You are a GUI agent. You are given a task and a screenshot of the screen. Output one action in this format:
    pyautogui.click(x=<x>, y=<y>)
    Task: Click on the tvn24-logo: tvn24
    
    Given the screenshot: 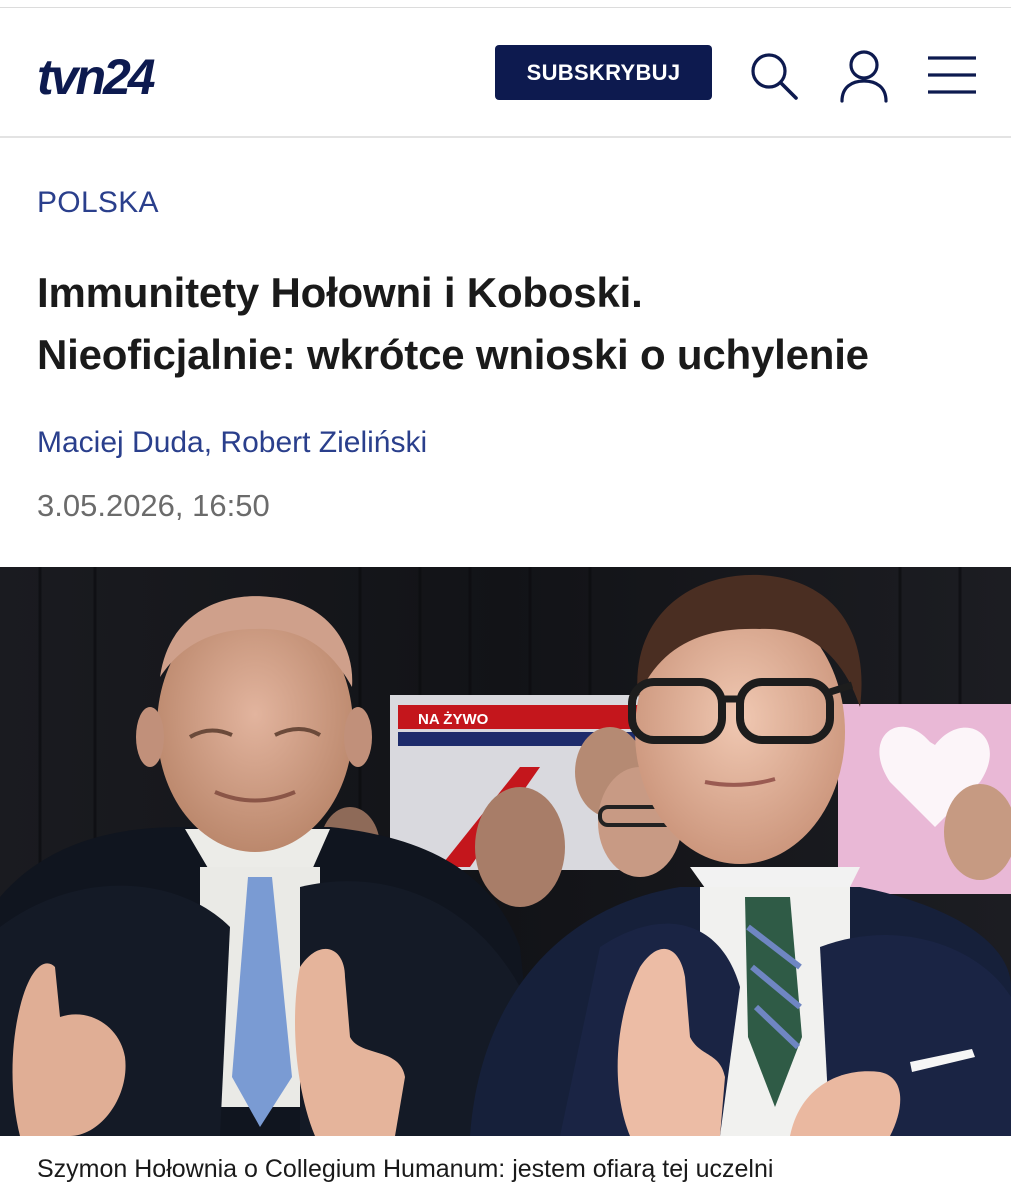 What is the action you would take?
    pyautogui.click(x=109, y=77)
    